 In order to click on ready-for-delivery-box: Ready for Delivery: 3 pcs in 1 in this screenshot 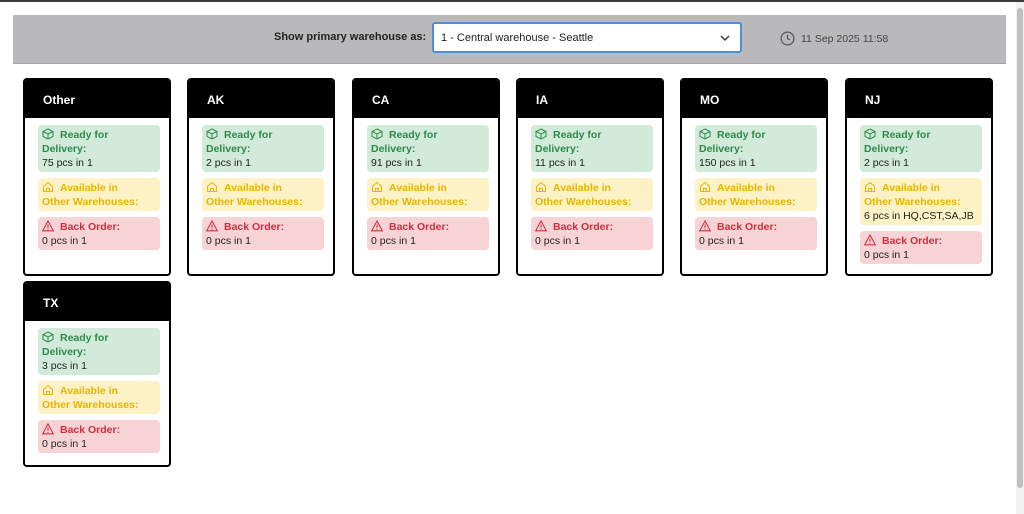, I will do `click(99, 351)`.